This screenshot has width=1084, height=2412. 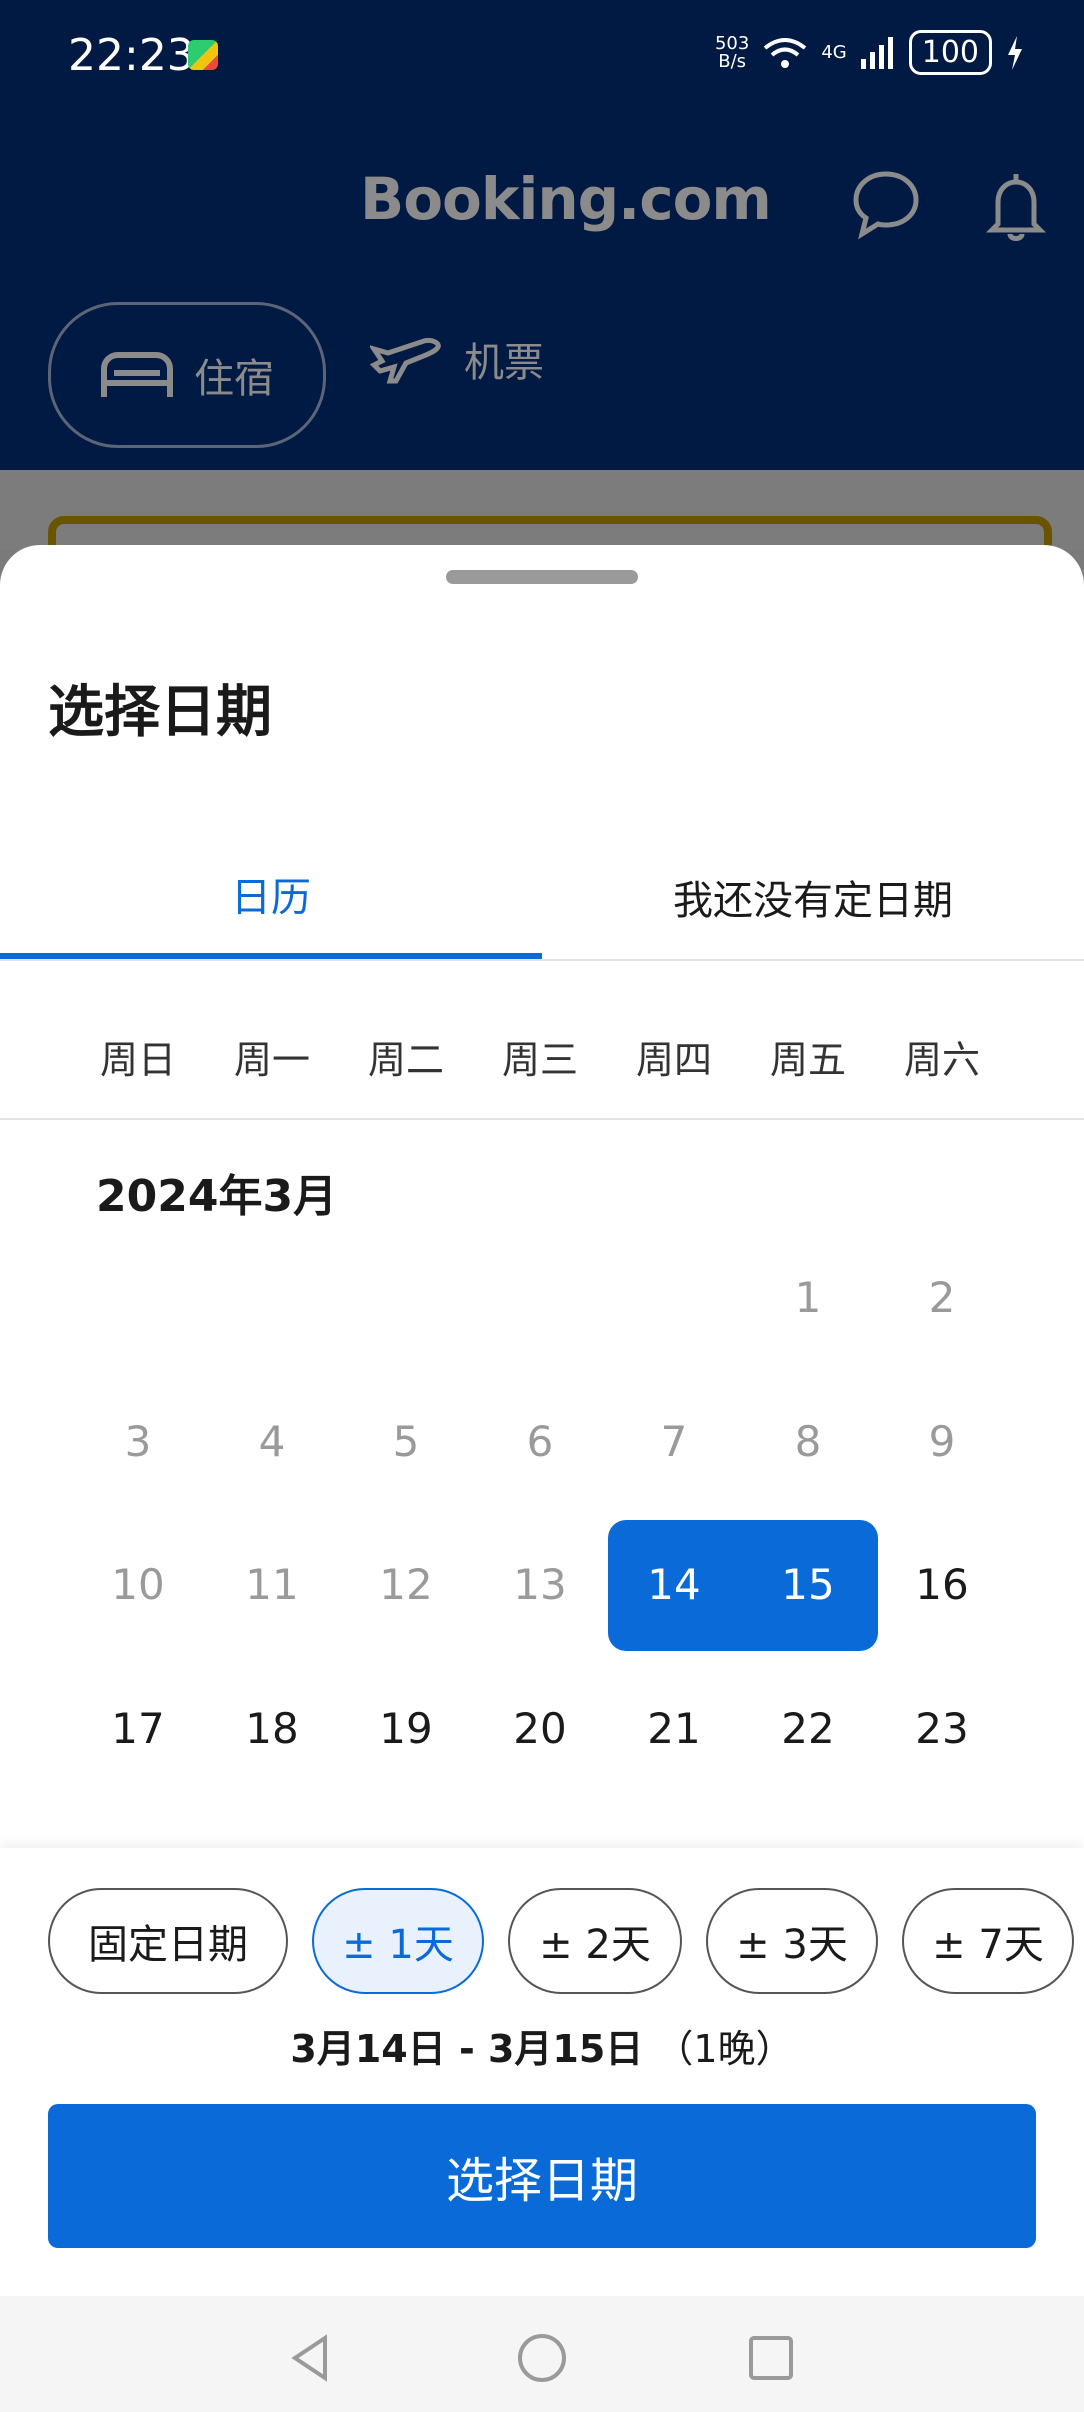 I want to click on day-cell: 8, so click(x=808, y=1441).